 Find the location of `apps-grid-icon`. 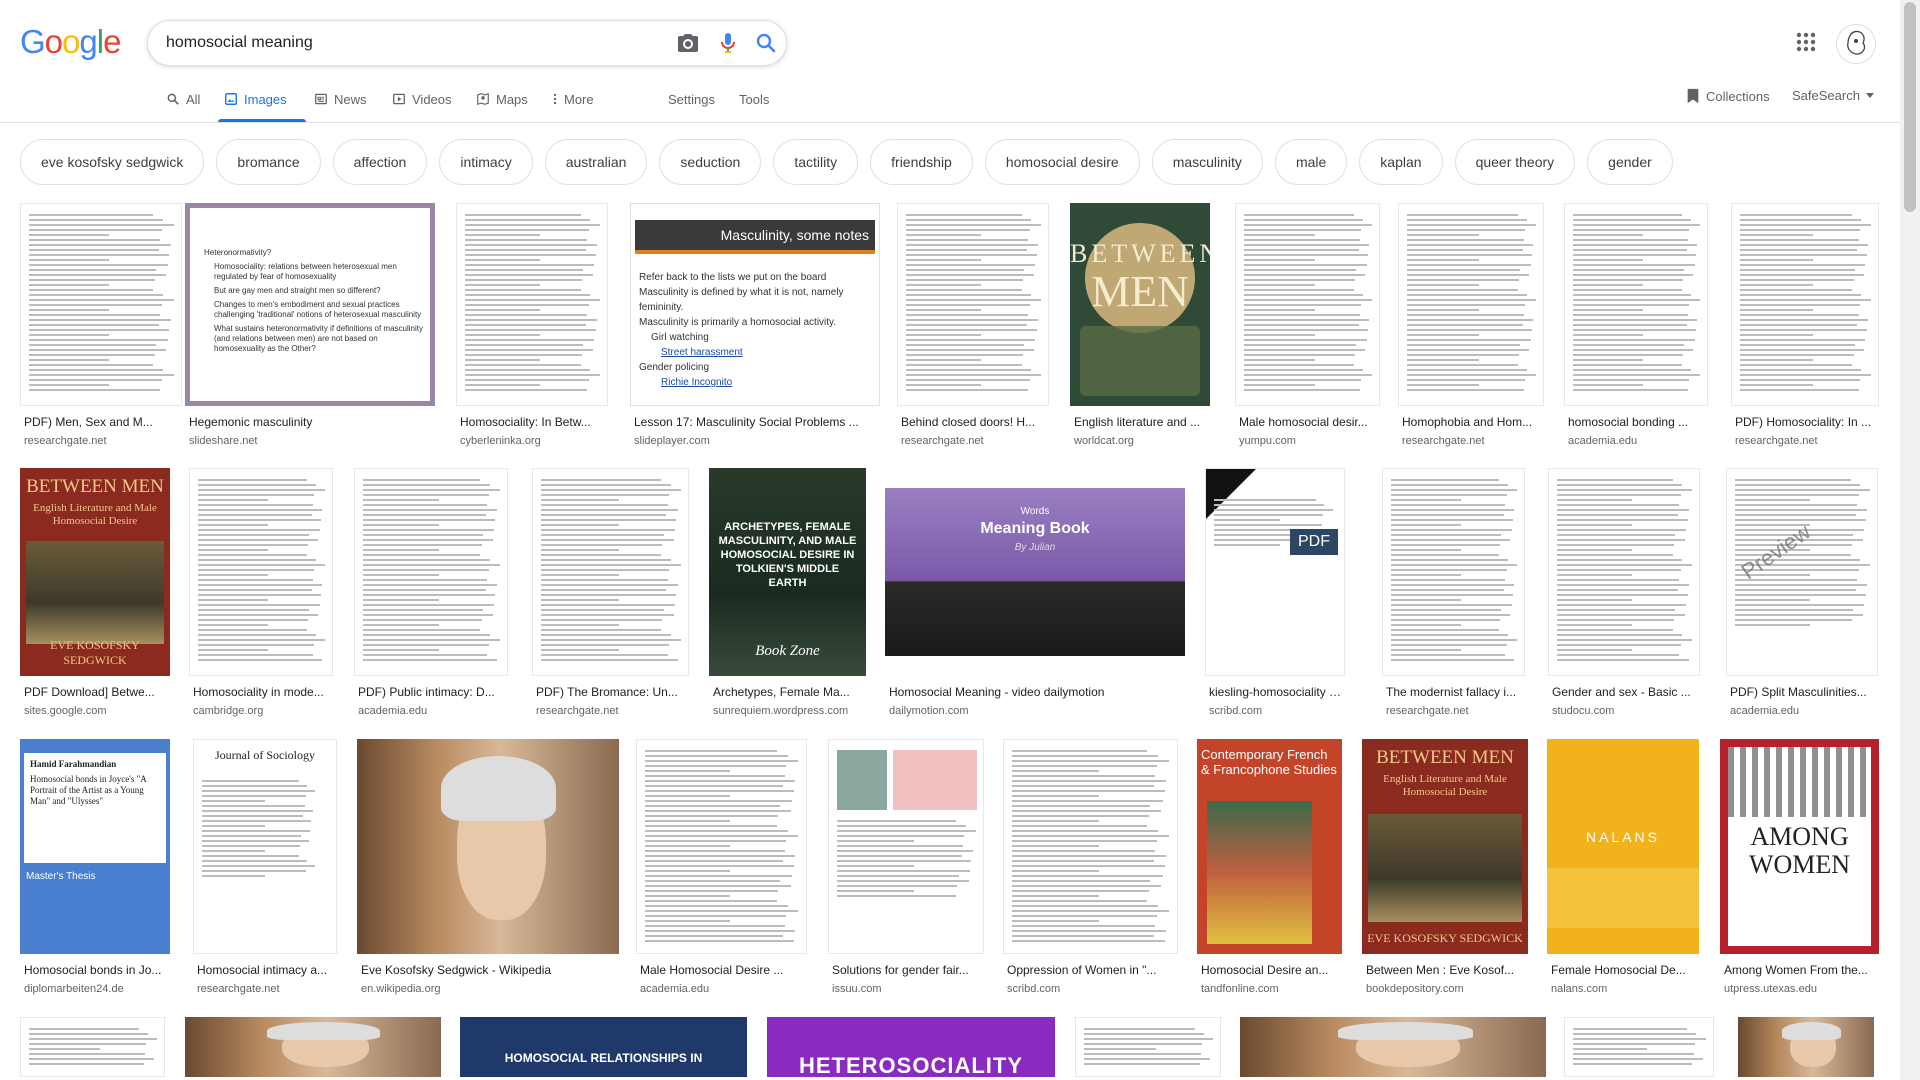

apps-grid-icon is located at coordinates (1806, 42).